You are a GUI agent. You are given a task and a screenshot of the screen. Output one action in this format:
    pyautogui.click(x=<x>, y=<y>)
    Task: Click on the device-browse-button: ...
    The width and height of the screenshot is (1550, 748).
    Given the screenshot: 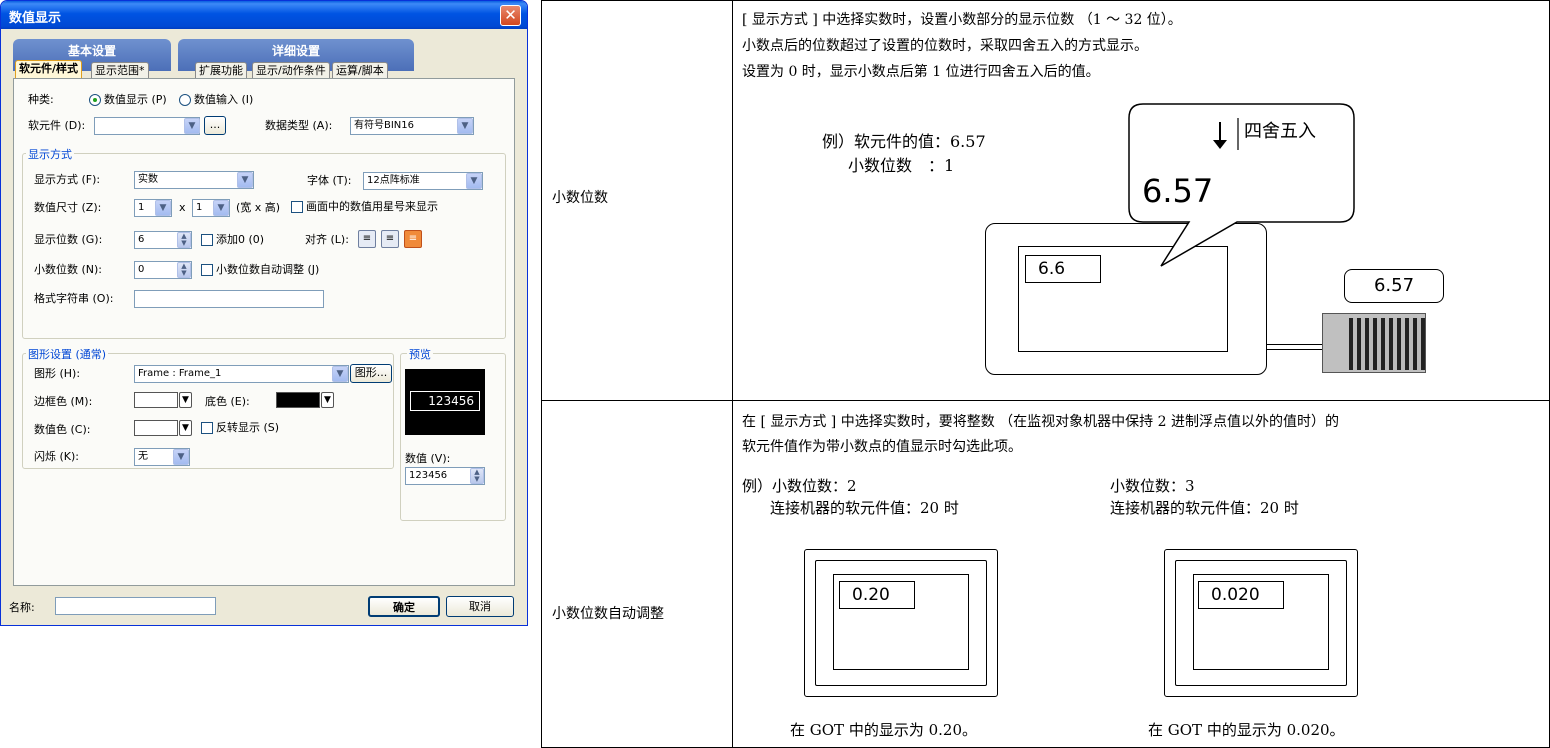 What is the action you would take?
    pyautogui.click(x=215, y=125)
    